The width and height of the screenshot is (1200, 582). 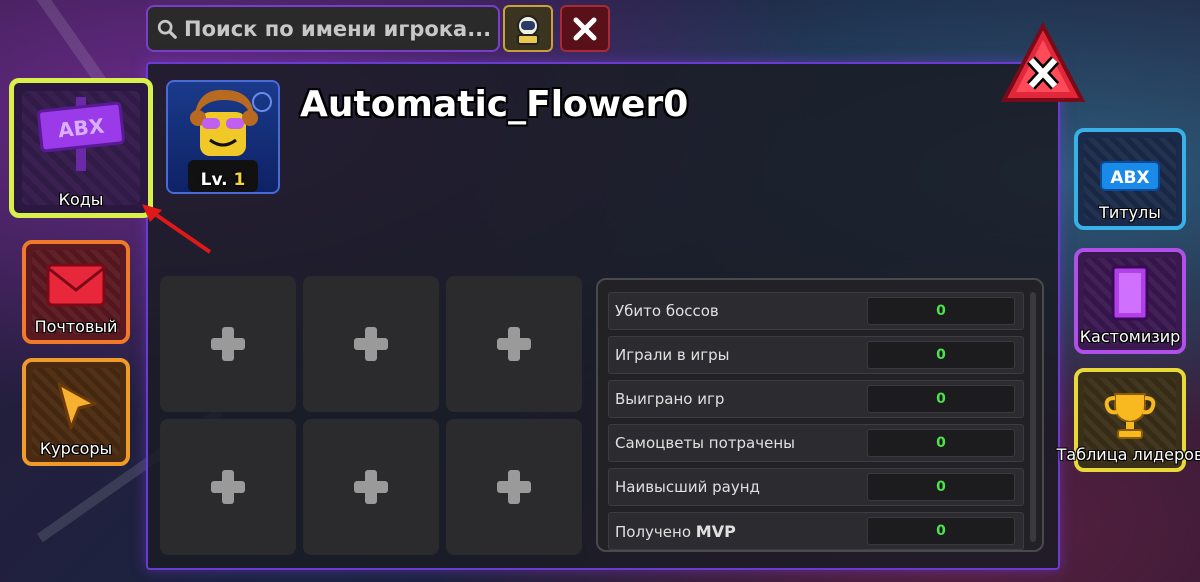 I want to click on trophy-icon, so click(x=1130, y=416).